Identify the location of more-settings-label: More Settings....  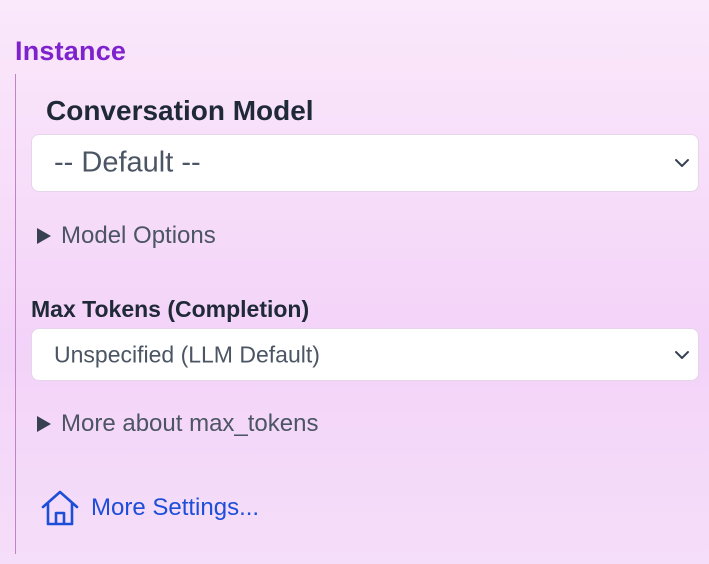
(175, 507).